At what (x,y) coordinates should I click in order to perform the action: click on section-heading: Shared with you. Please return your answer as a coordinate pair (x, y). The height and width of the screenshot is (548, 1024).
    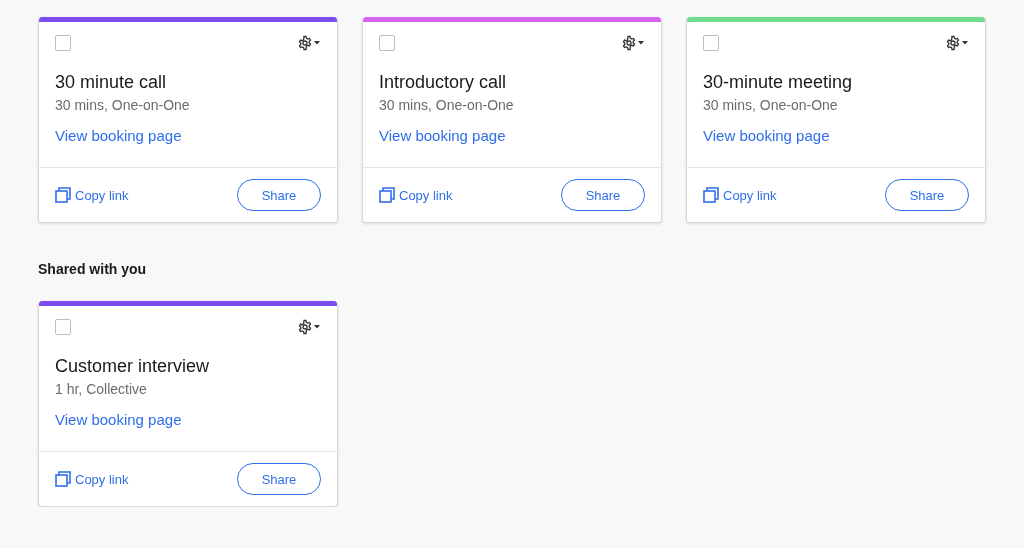
    Looking at the image, I should click on (93, 269).